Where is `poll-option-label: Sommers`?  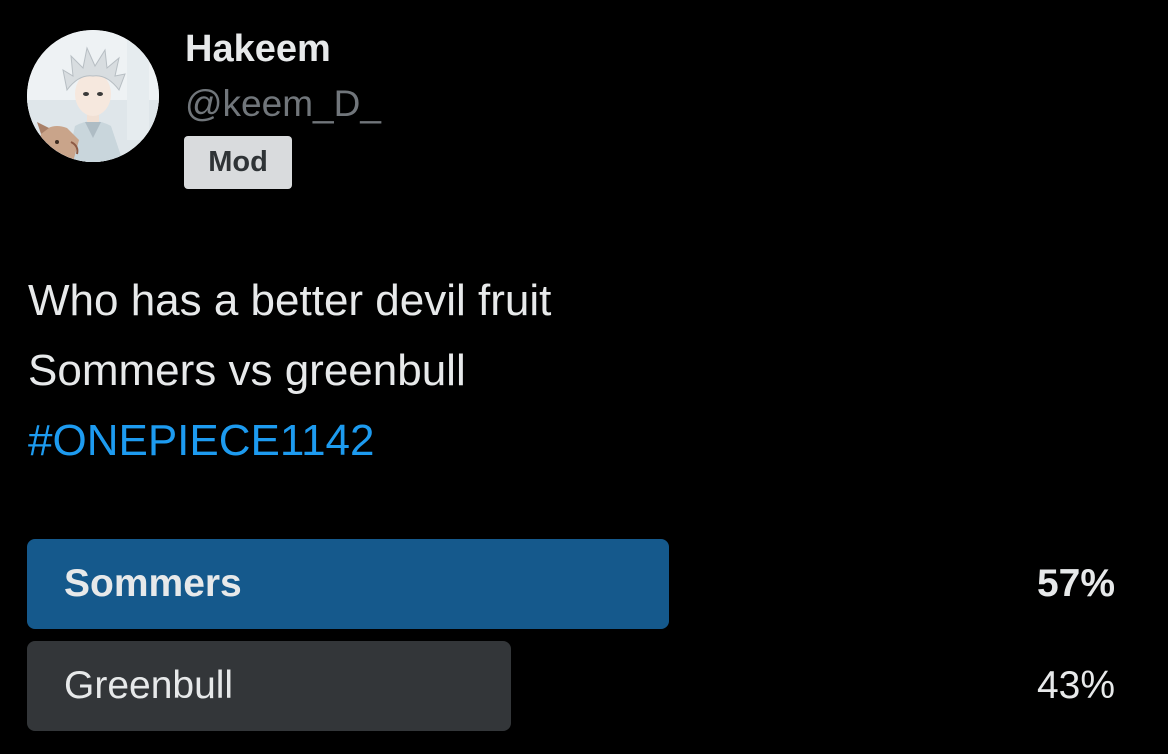 poll-option-label: Sommers is located at coordinates (153, 583).